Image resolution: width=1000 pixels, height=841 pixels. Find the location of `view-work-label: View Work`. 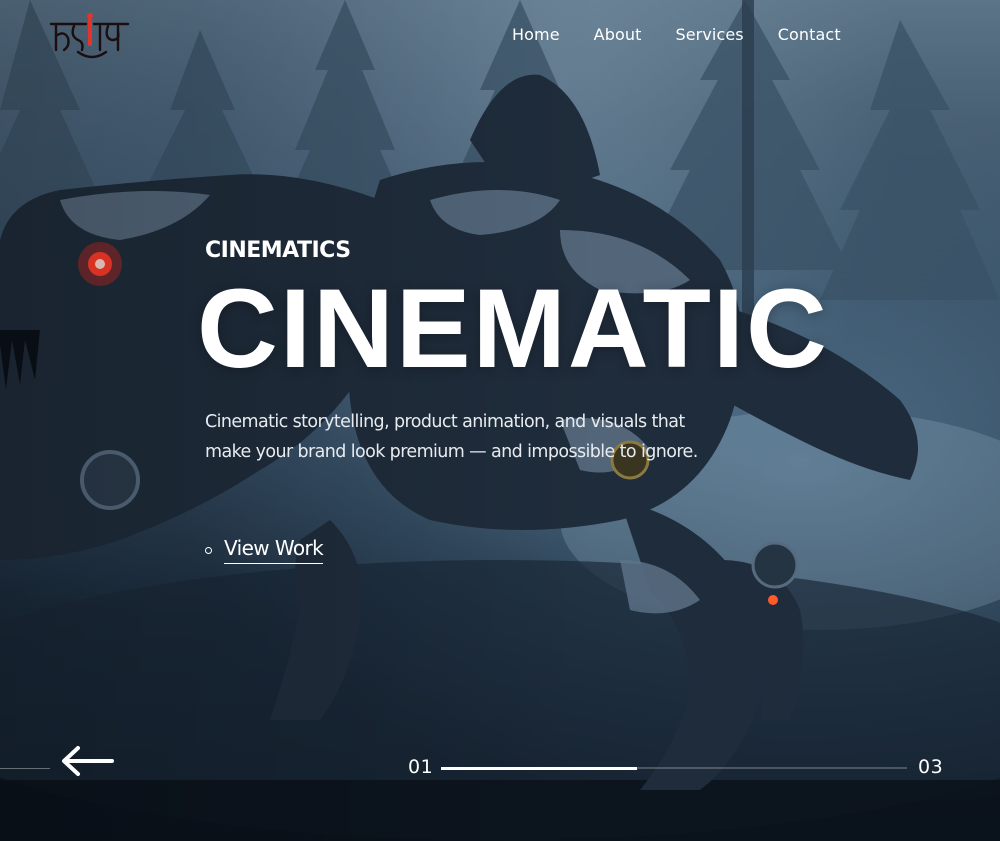

view-work-label: View Work is located at coordinates (274, 550).